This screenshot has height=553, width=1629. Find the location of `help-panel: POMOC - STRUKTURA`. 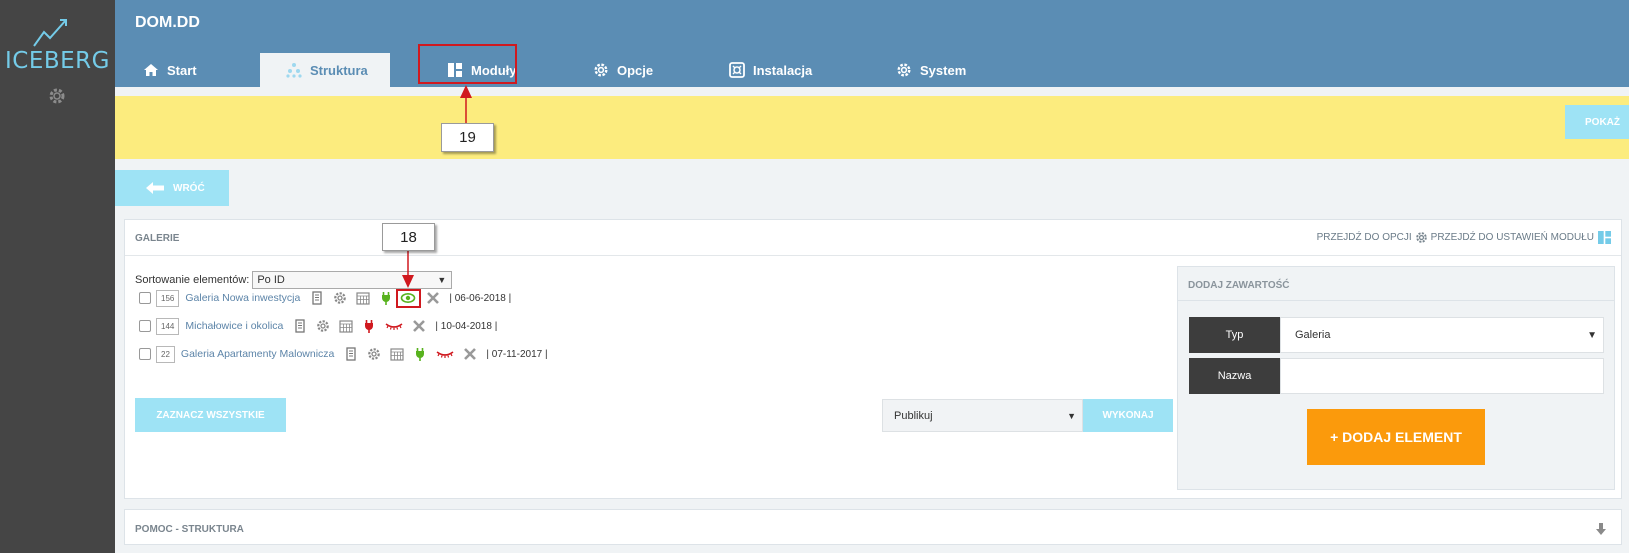

help-panel: POMOC - STRUKTURA is located at coordinates (873, 527).